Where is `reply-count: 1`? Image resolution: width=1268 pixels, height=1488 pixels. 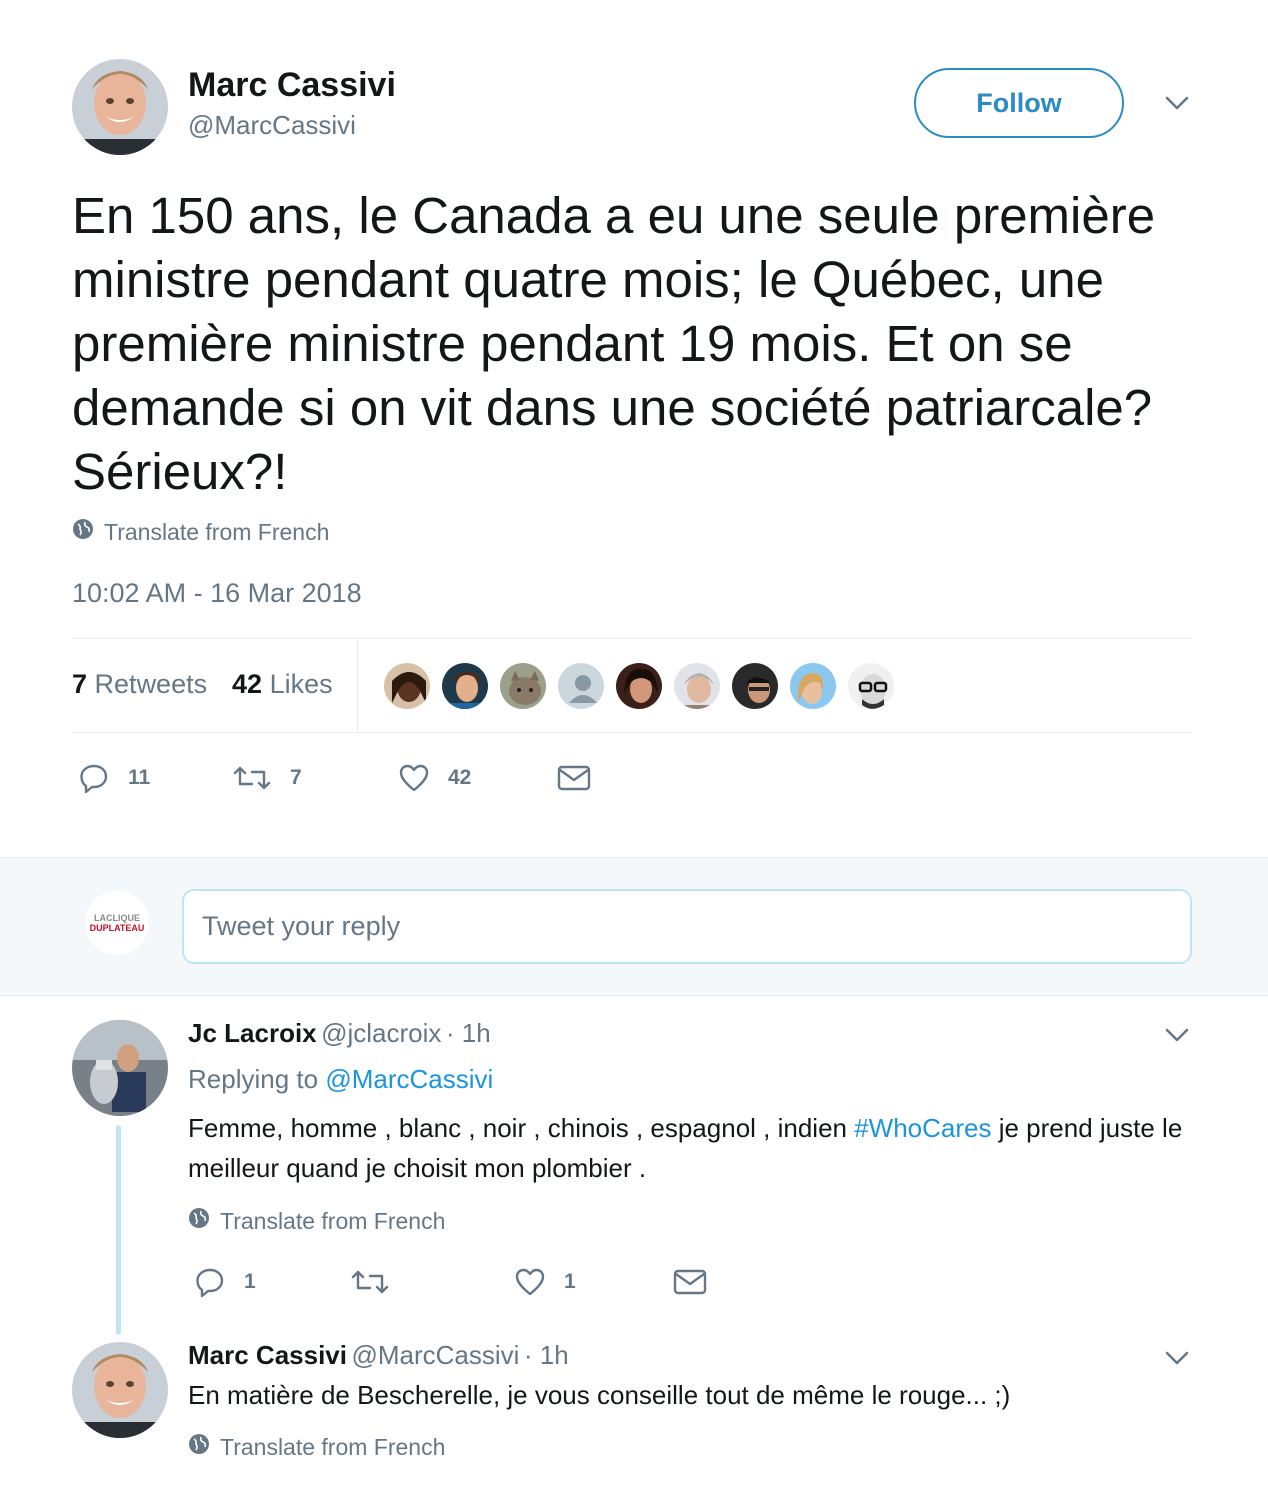 reply-count: 1 is located at coordinates (250, 1281).